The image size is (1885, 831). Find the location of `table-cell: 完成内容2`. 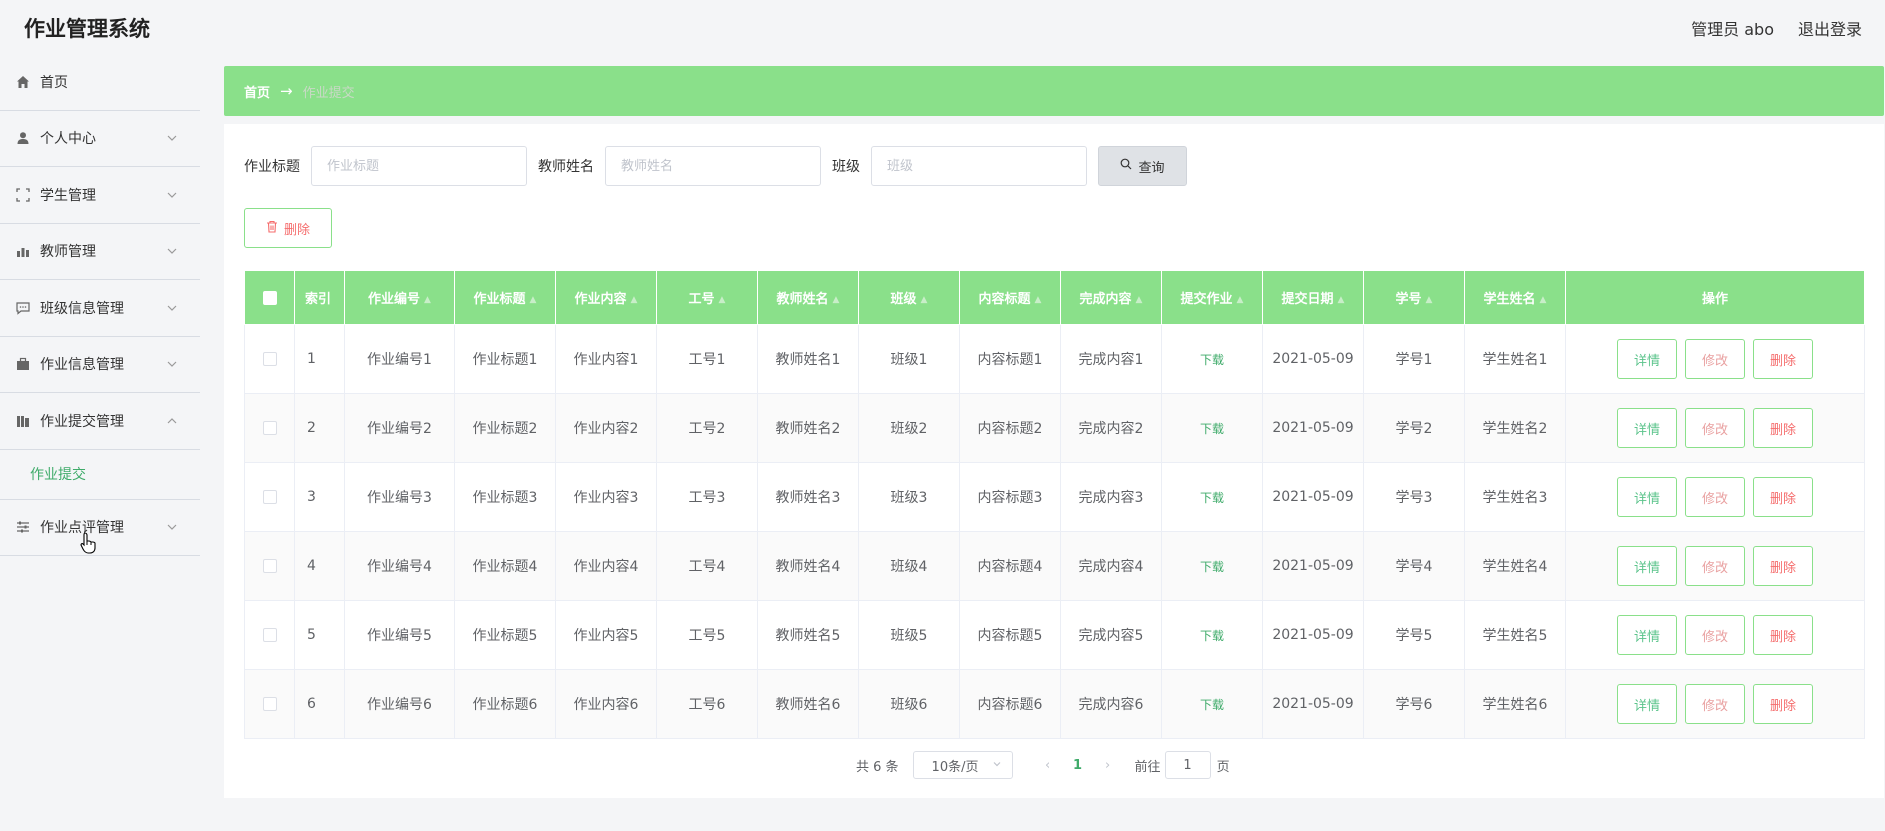

table-cell: 完成内容2 is located at coordinates (1111, 428).